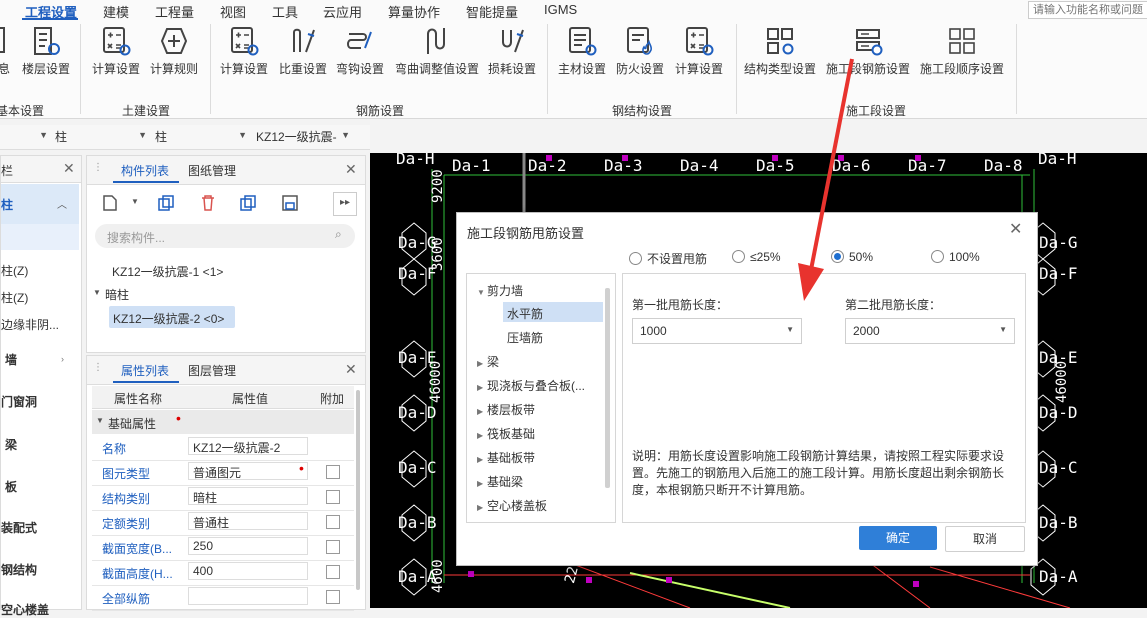 Image resolution: width=1147 pixels, height=618 pixels. What do you see at coordinates (342, 11) in the screenshot?
I see `menu-cloud: 云应用` at bounding box center [342, 11].